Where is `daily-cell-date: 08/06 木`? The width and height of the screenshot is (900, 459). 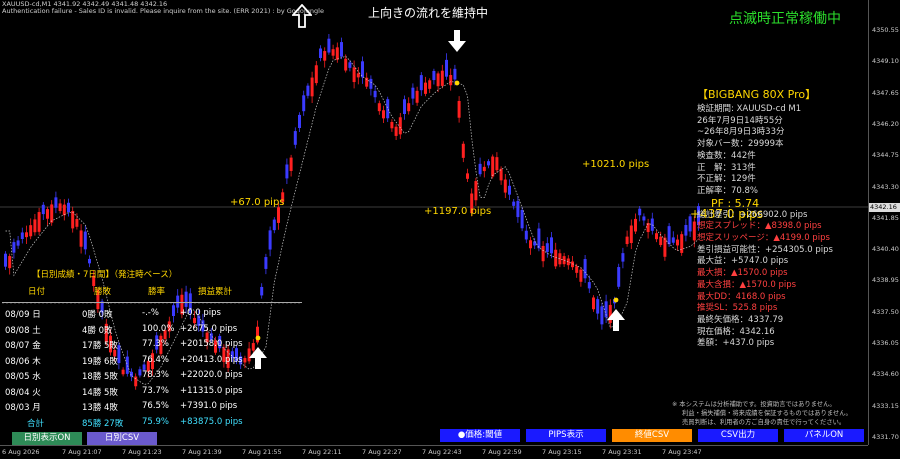 daily-cell-date: 08/06 木 is located at coordinates (23, 361).